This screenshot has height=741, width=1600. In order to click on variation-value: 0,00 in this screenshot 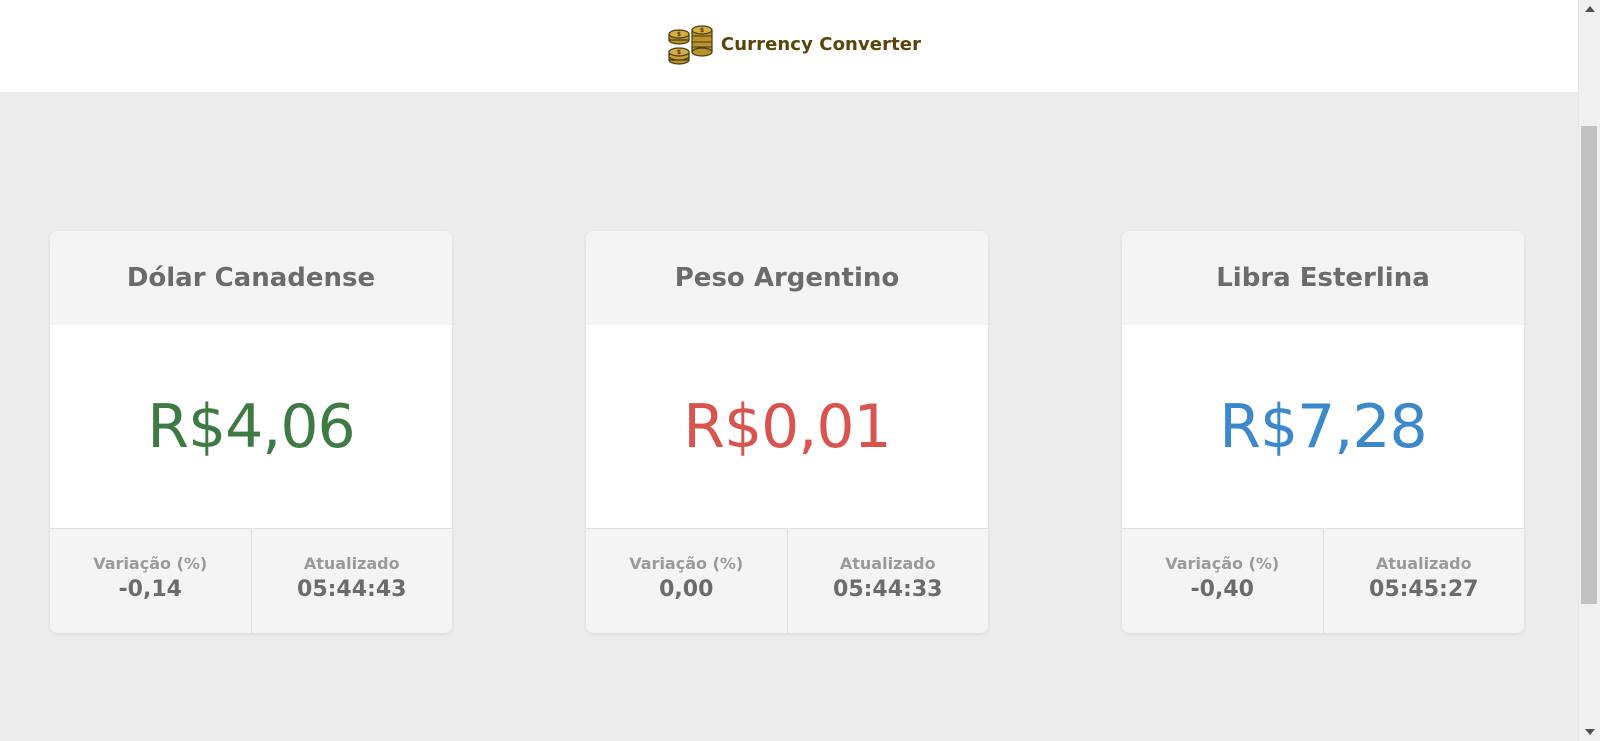, I will do `click(686, 589)`.